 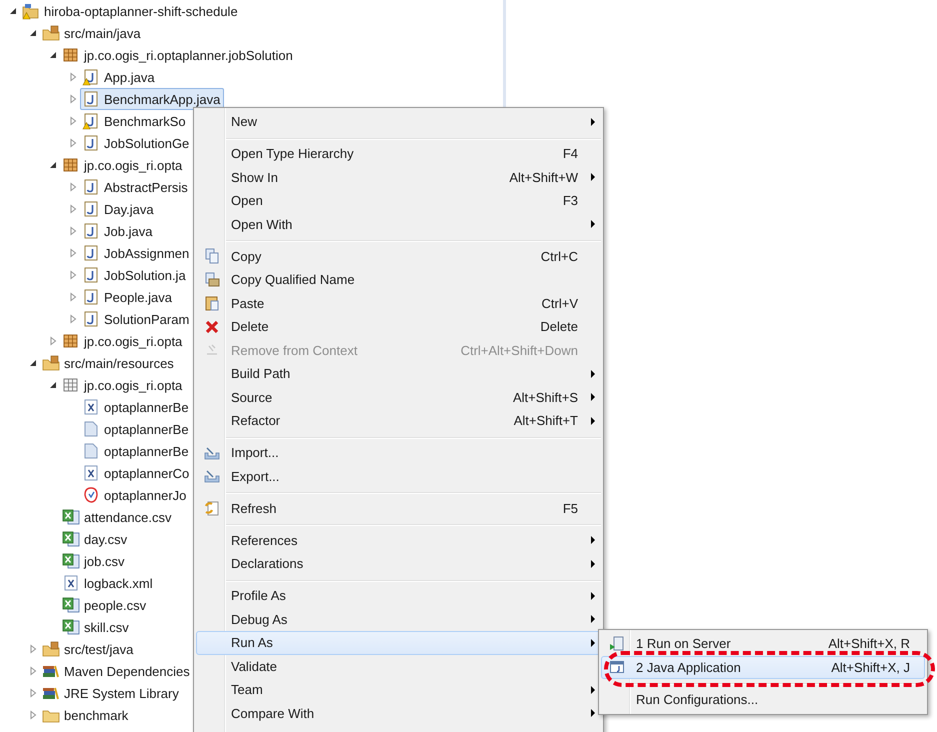 I want to click on tree-item: jp.co.ogis_ri.optaplanner.jobSolution, so click(x=178, y=55).